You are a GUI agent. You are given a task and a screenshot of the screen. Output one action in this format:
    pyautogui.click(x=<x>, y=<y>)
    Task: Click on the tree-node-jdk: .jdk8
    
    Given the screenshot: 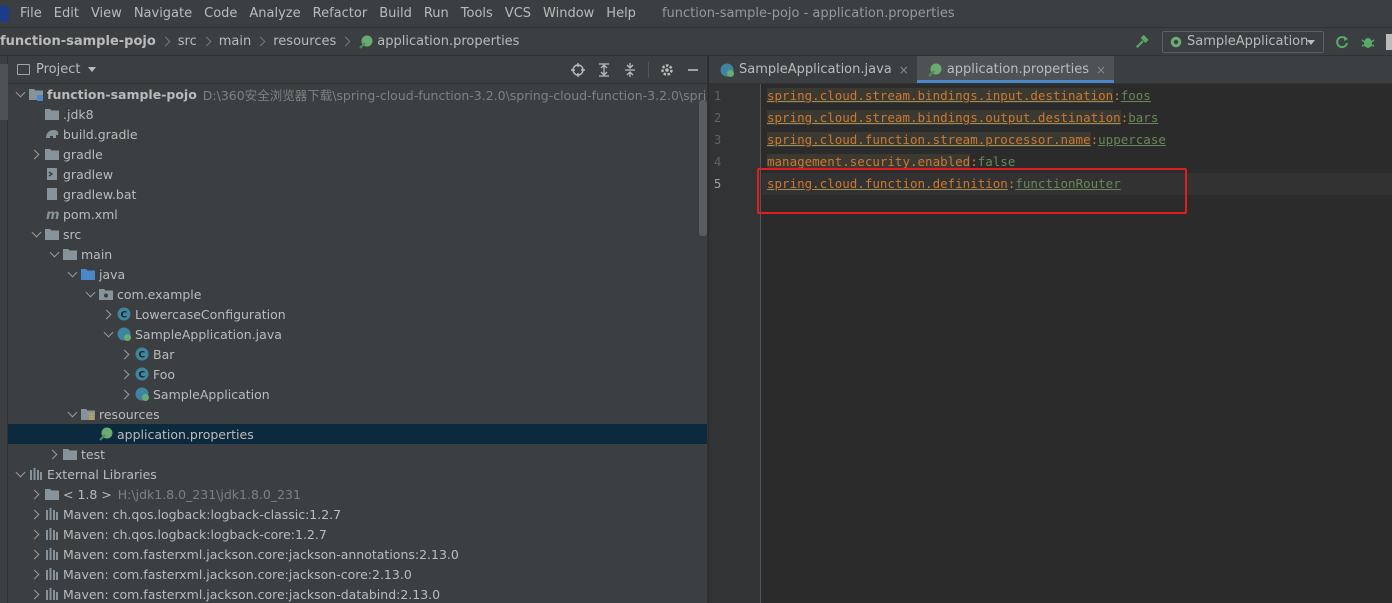 What is the action you would take?
    pyautogui.click(x=357, y=114)
    